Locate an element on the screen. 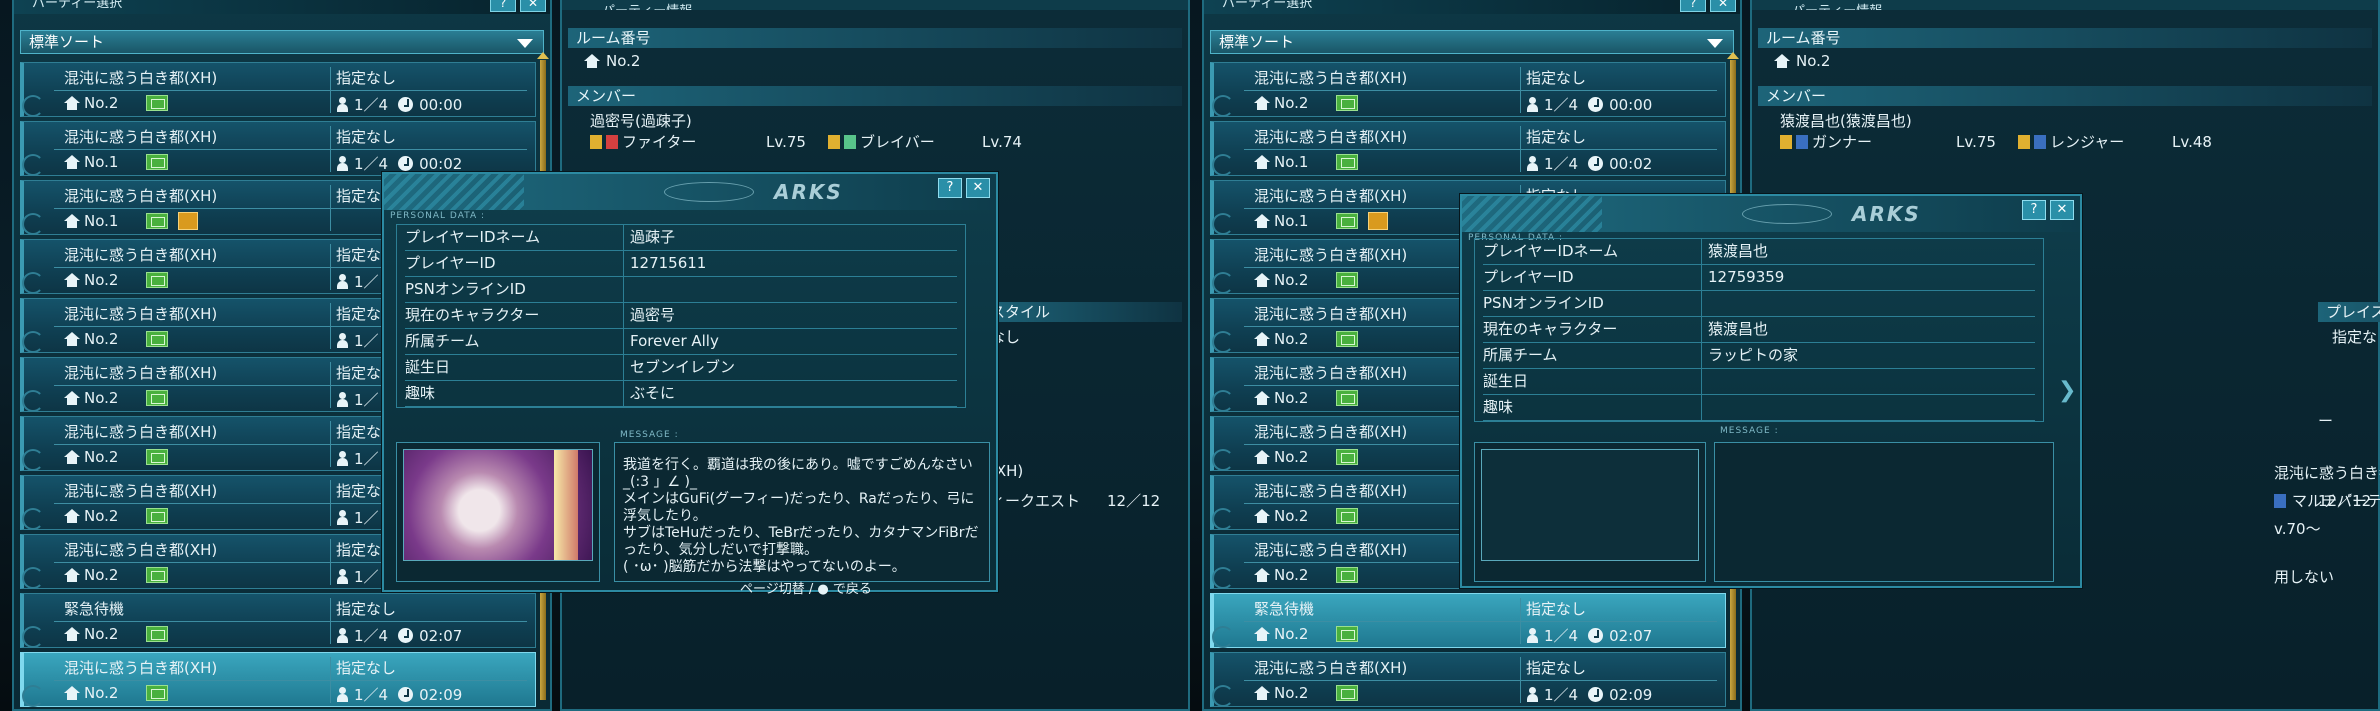  elapsed-time: 02:07 is located at coordinates (441, 635).